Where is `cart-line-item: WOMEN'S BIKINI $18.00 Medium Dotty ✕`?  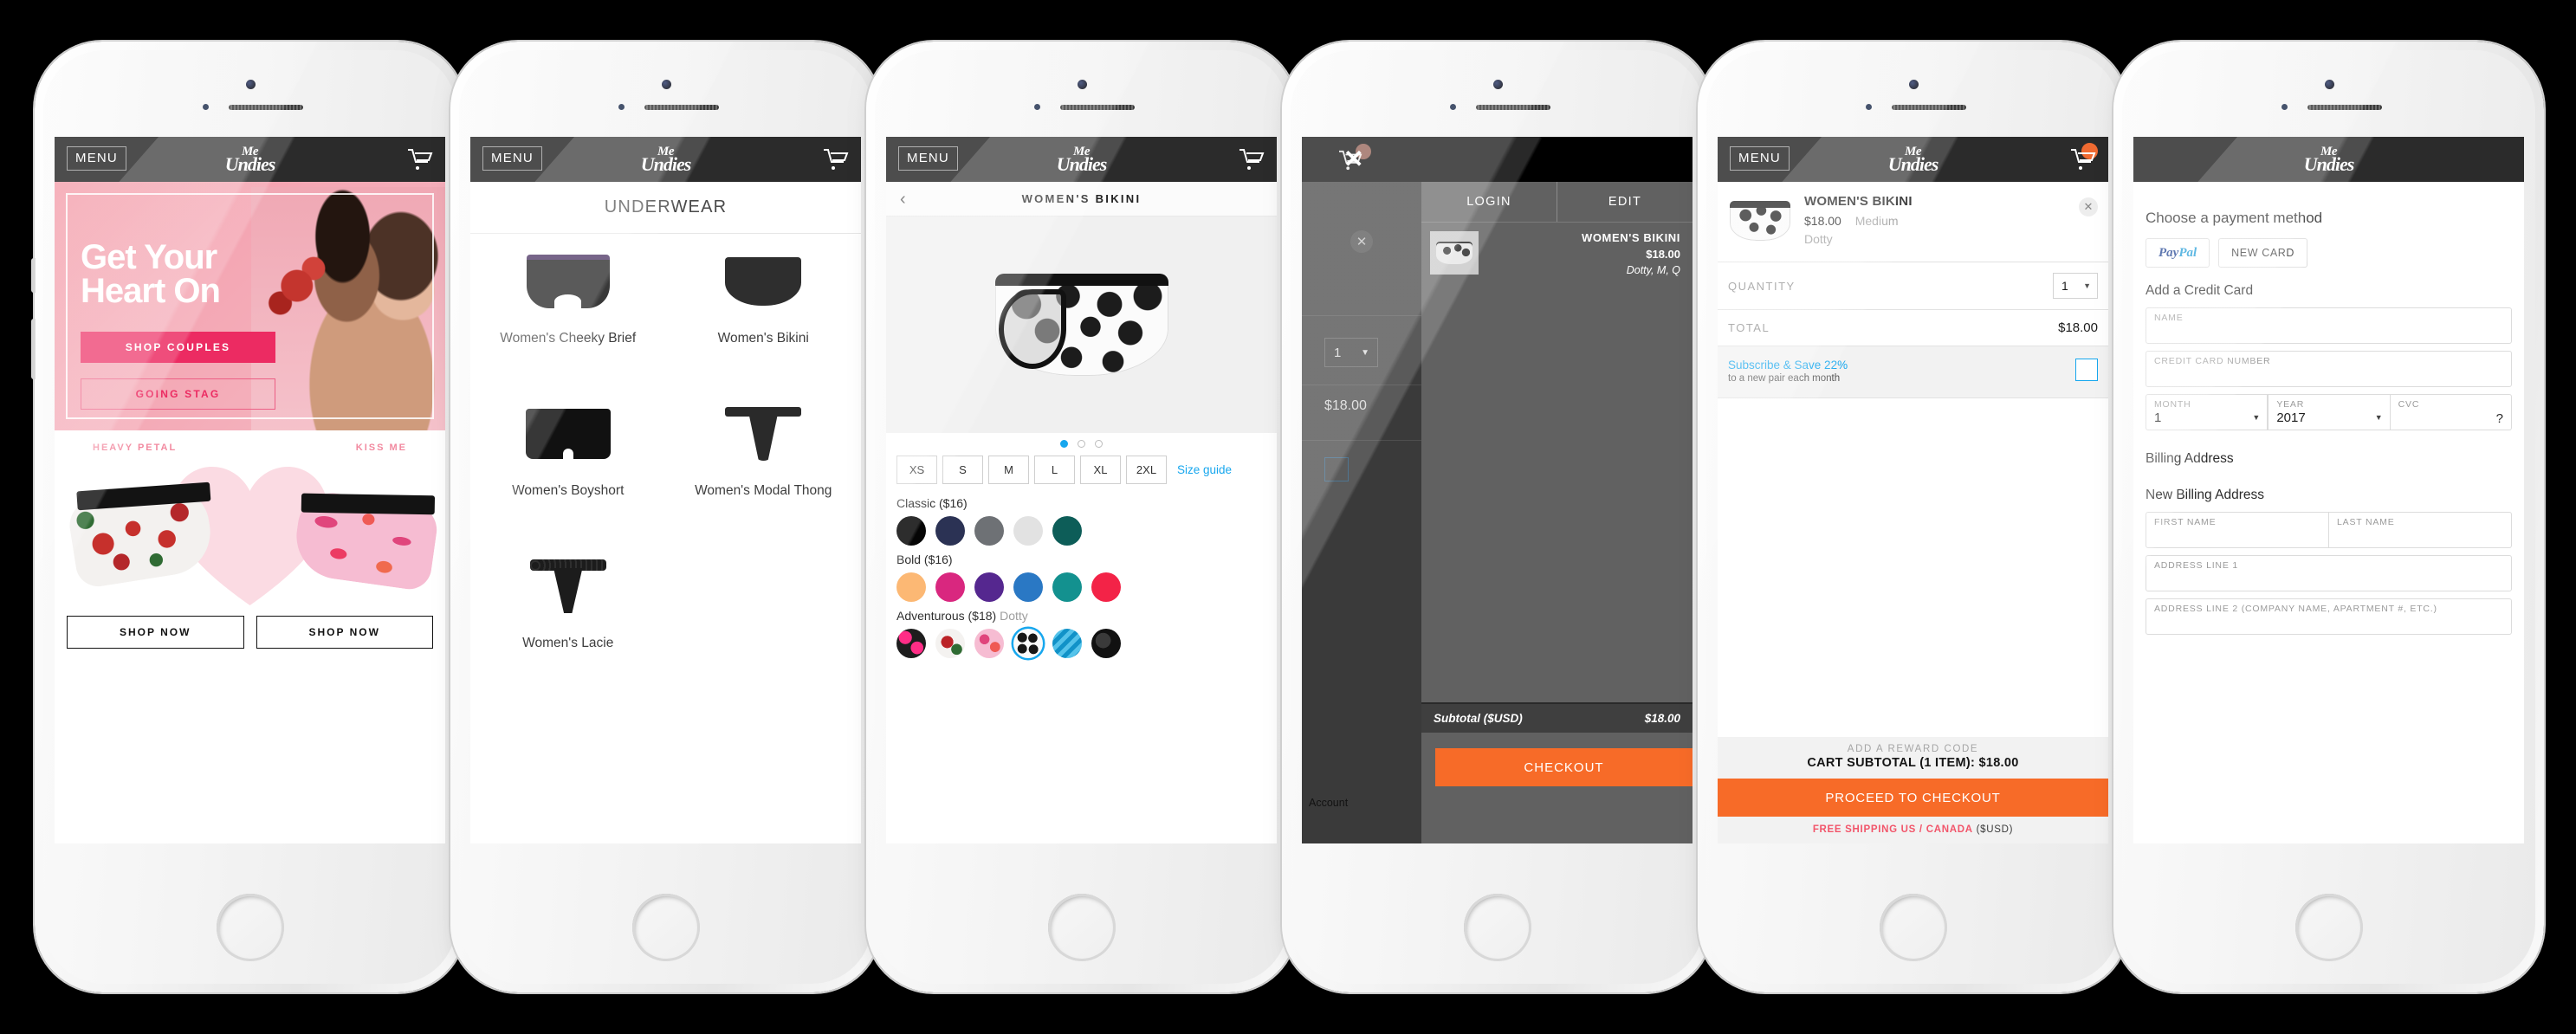 cart-line-item: WOMEN'S BIKINI $18.00 Medium Dotty ✕ is located at coordinates (1913, 222).